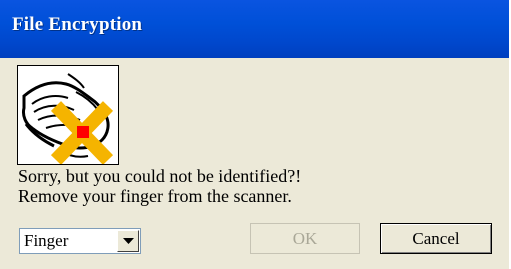  What do you see at coordinates (77, 24) in the screenshot?
I see `window-title: File Encryption` at bounding box center [77, 24].